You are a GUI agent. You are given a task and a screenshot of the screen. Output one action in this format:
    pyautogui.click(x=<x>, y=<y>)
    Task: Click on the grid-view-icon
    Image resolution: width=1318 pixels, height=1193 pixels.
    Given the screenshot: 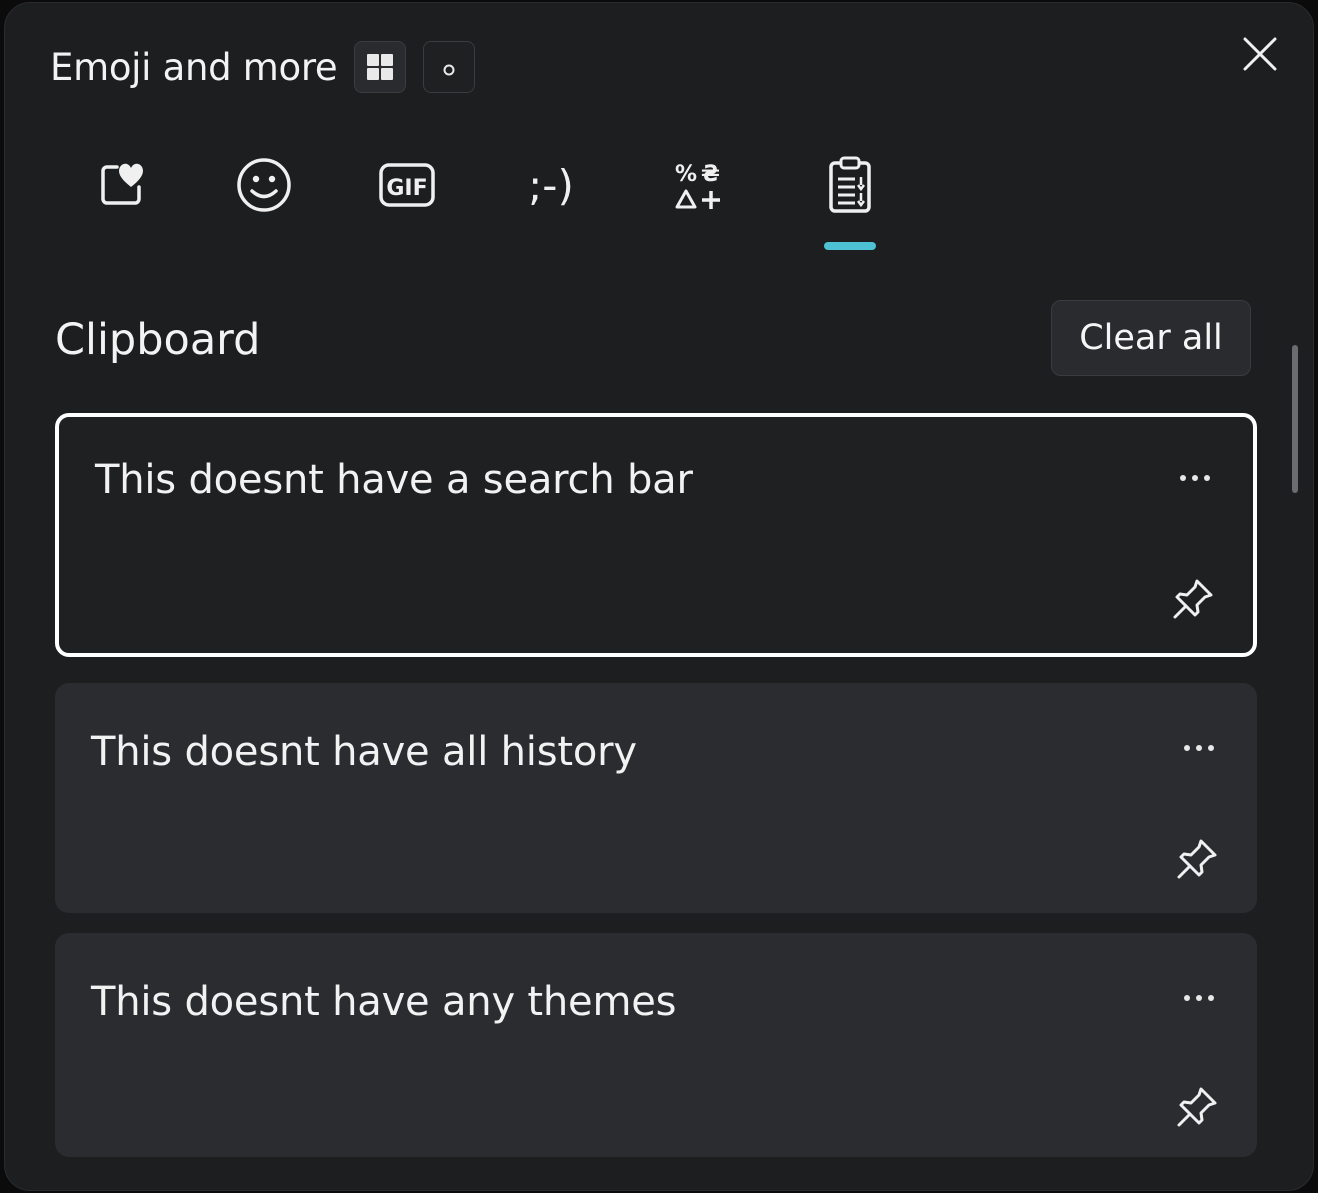 What is the action you would take?
    pyautogui.click(x=380, y=67)
    